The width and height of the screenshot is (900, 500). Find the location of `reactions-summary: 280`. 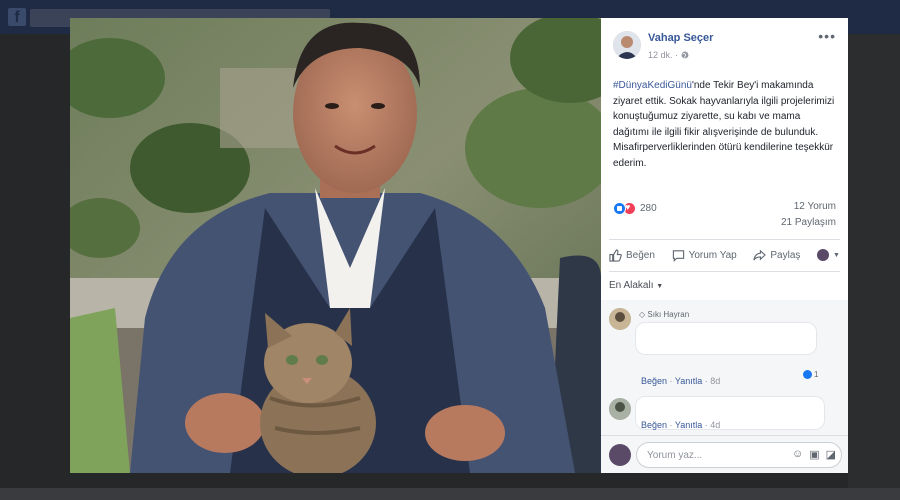

reactions-summary: 280 is located at coordinates (635, 208).